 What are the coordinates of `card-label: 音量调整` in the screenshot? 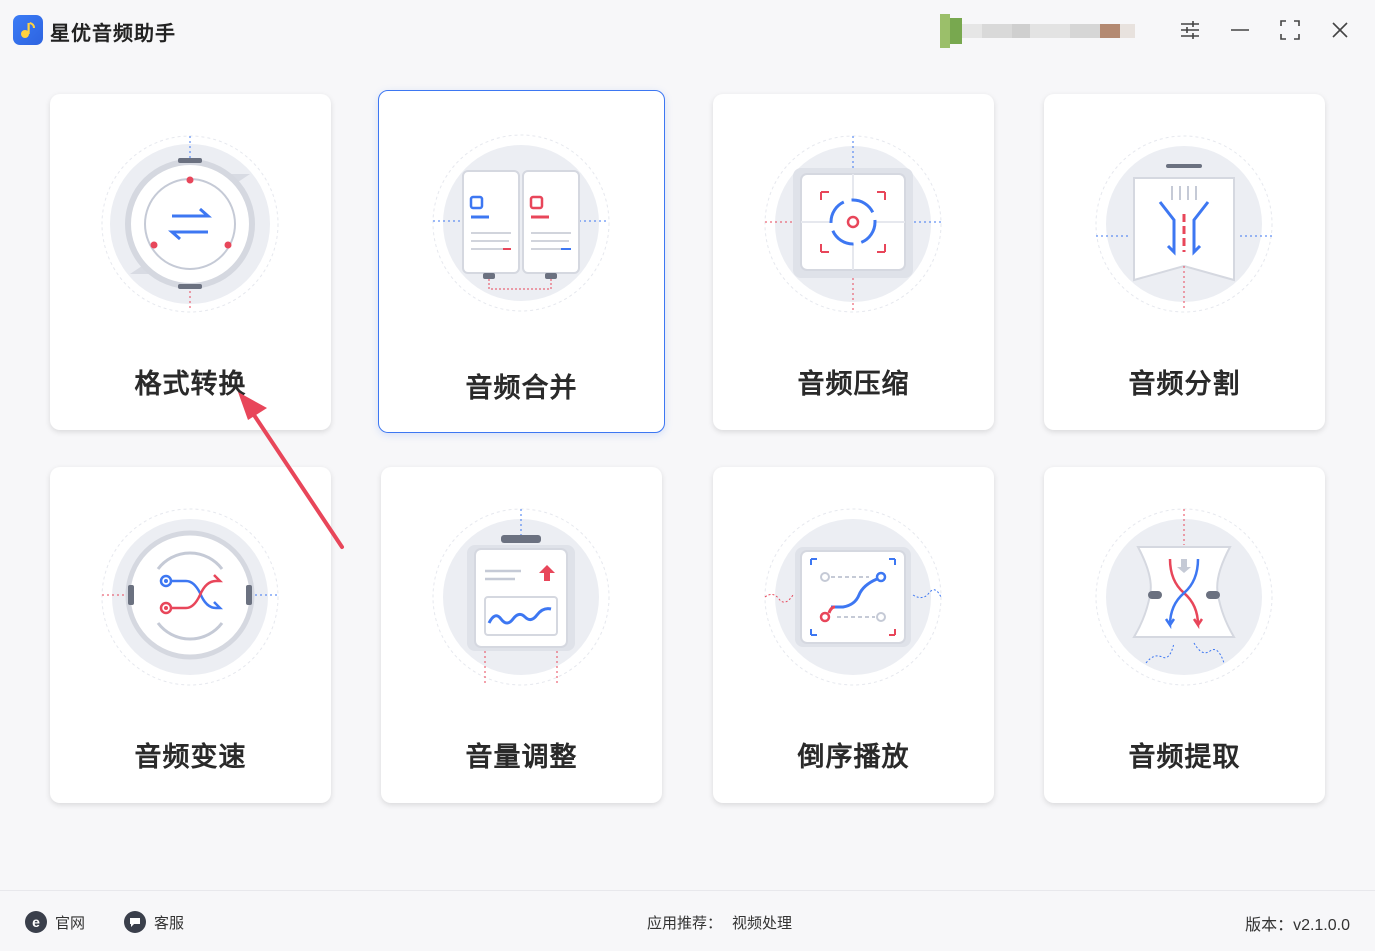 It's located at (521, 757).